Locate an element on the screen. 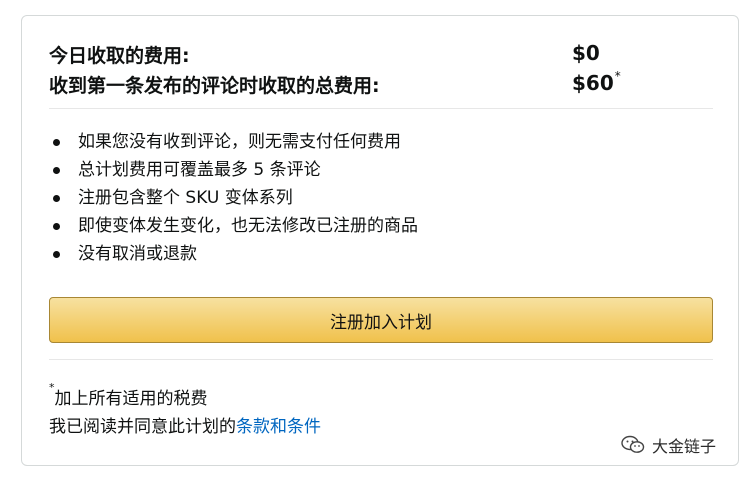  tax-footnote: *加上所有适用的税费 is located at coordinates (128, 395).